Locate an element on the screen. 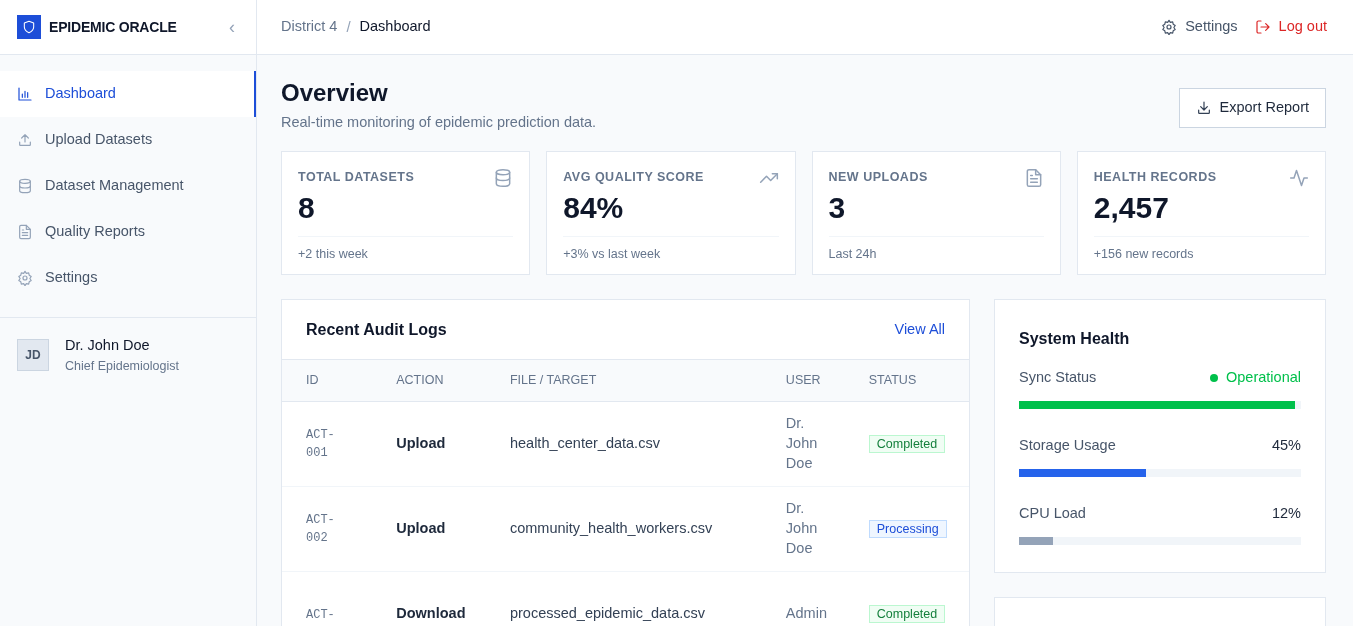  column-header: ACTION is located at coordinates (429, 380).